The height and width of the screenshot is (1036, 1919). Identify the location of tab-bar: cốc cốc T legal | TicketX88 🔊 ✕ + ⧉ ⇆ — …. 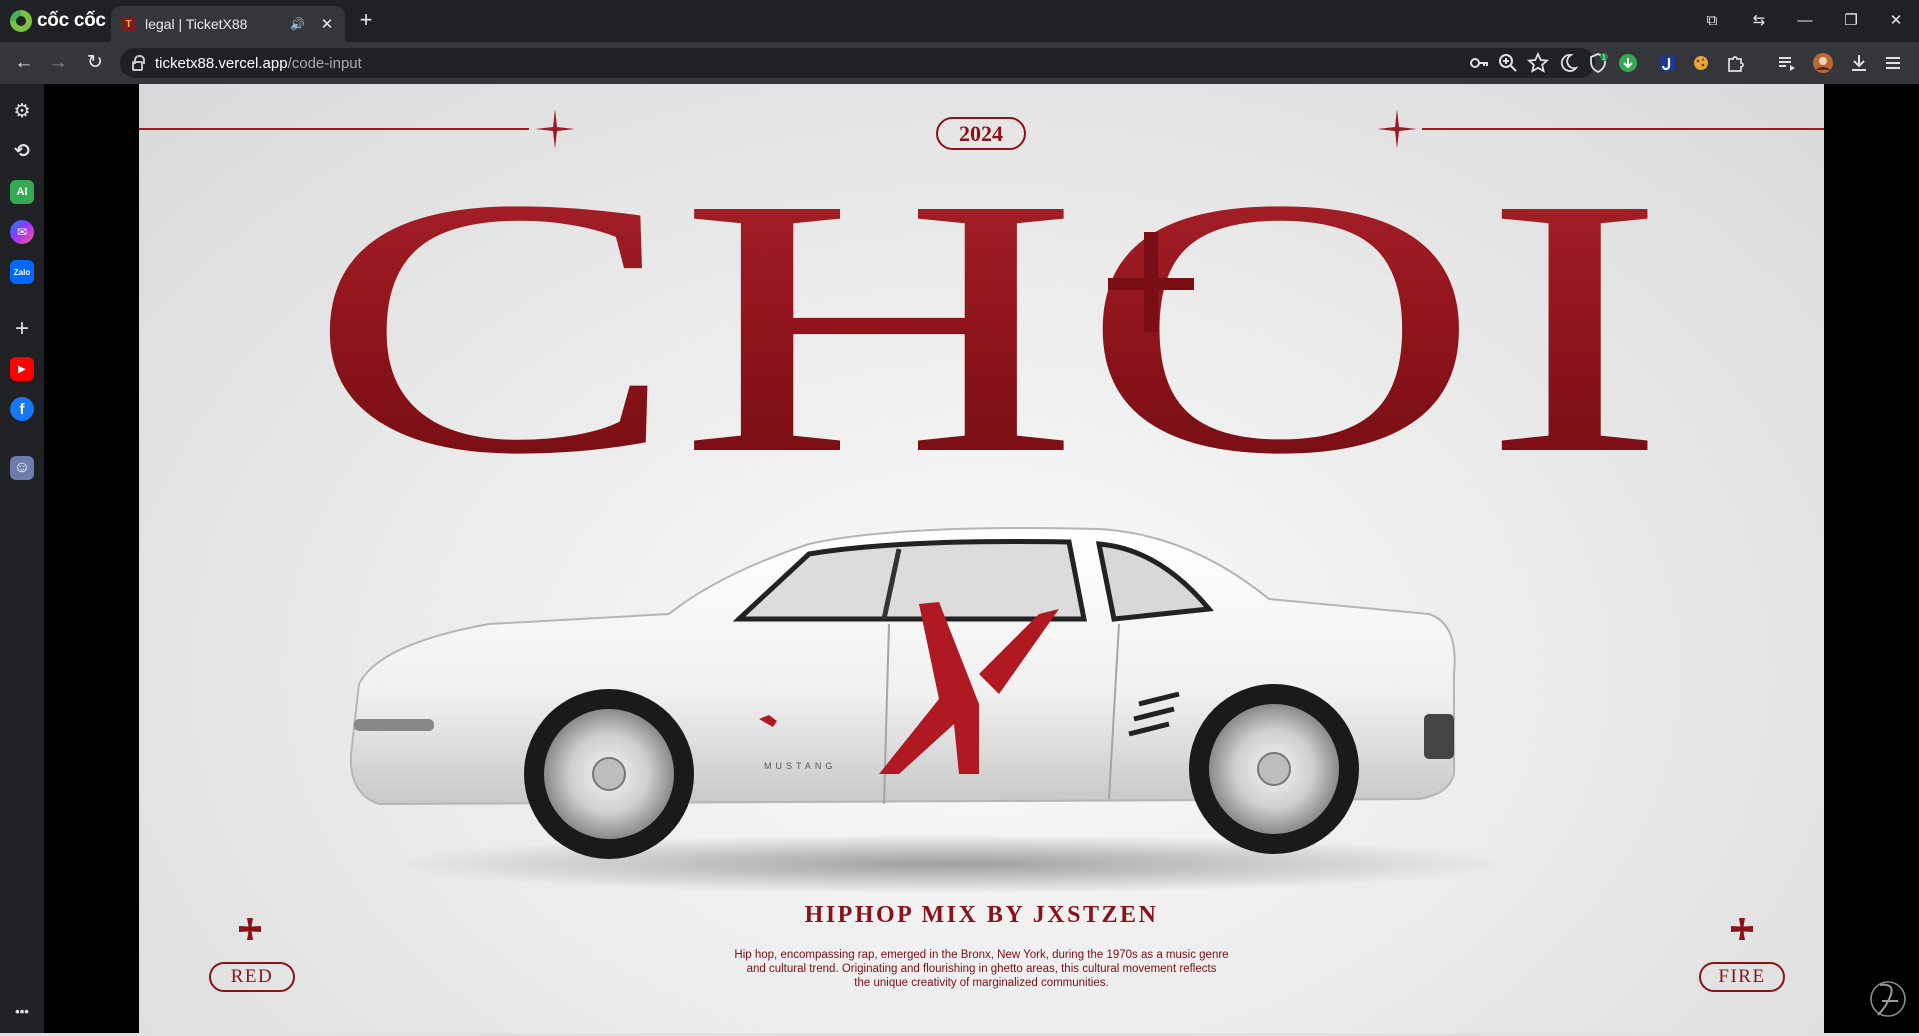
(959, 21).